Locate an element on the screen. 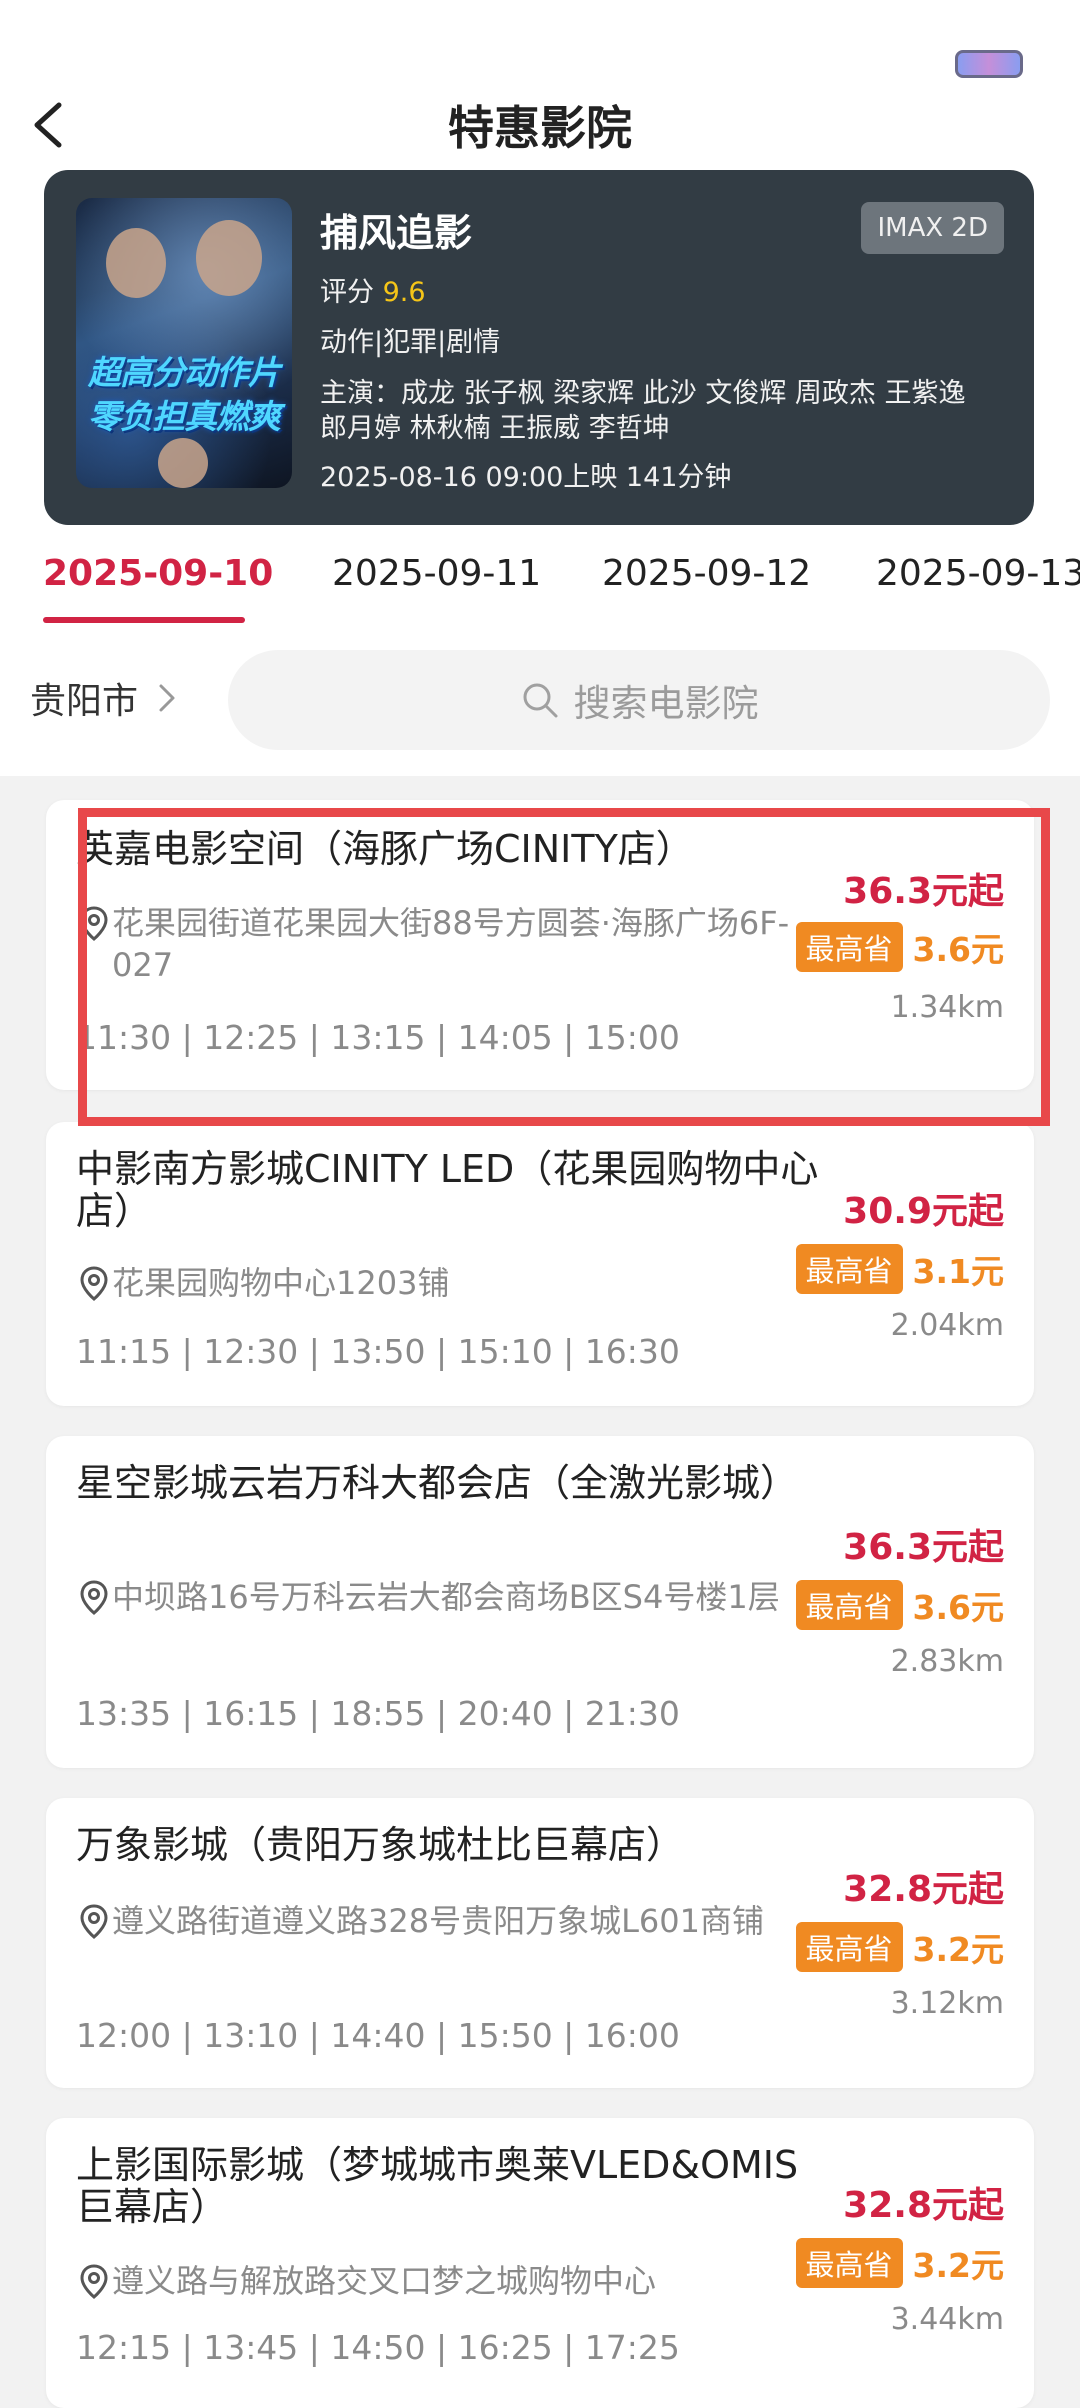 The width and height of the screenshot is (1080, 2408). active-date-indicator is located at coordinates (144, 620).